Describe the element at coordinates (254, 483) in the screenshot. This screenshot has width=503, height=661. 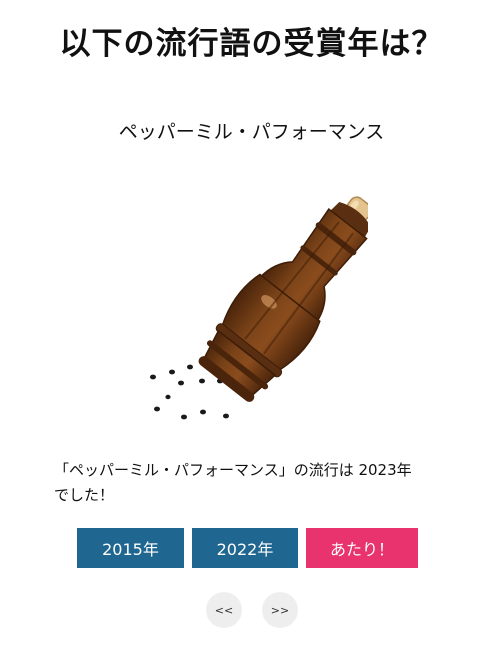
I see `answer-text: 「ペッパーミル・パフォーマンス」の流行は 2023年 でした！` at that location.